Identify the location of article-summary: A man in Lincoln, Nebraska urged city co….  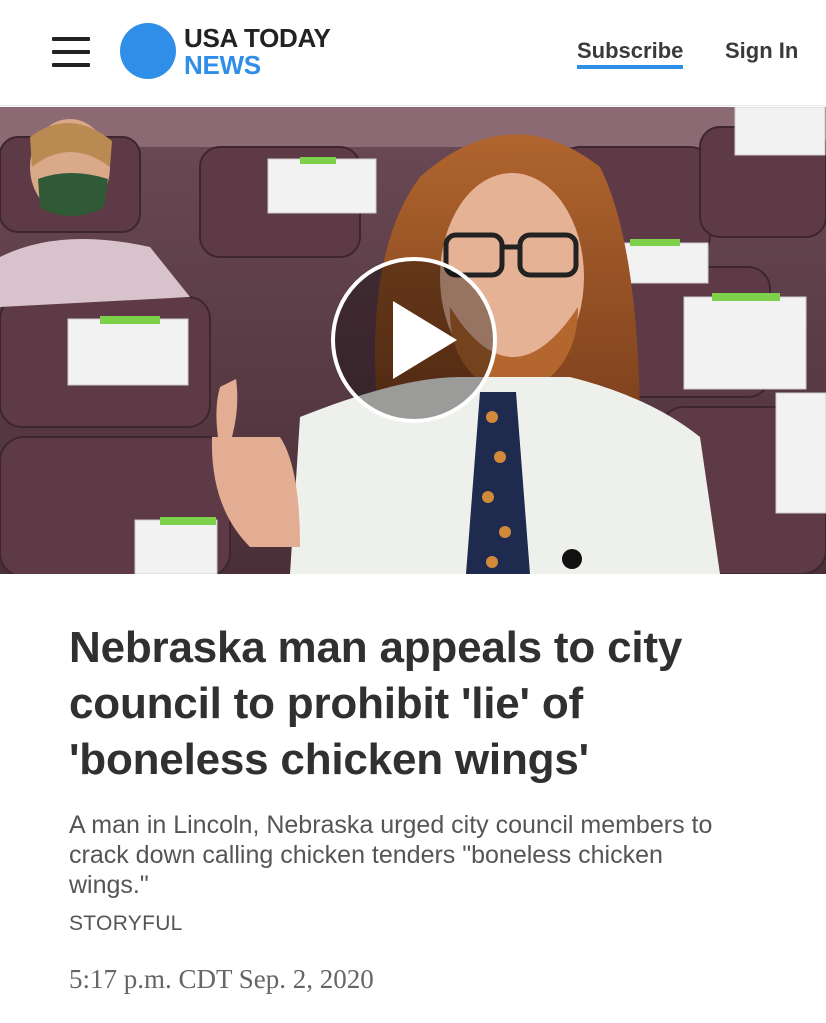
(391, 855).